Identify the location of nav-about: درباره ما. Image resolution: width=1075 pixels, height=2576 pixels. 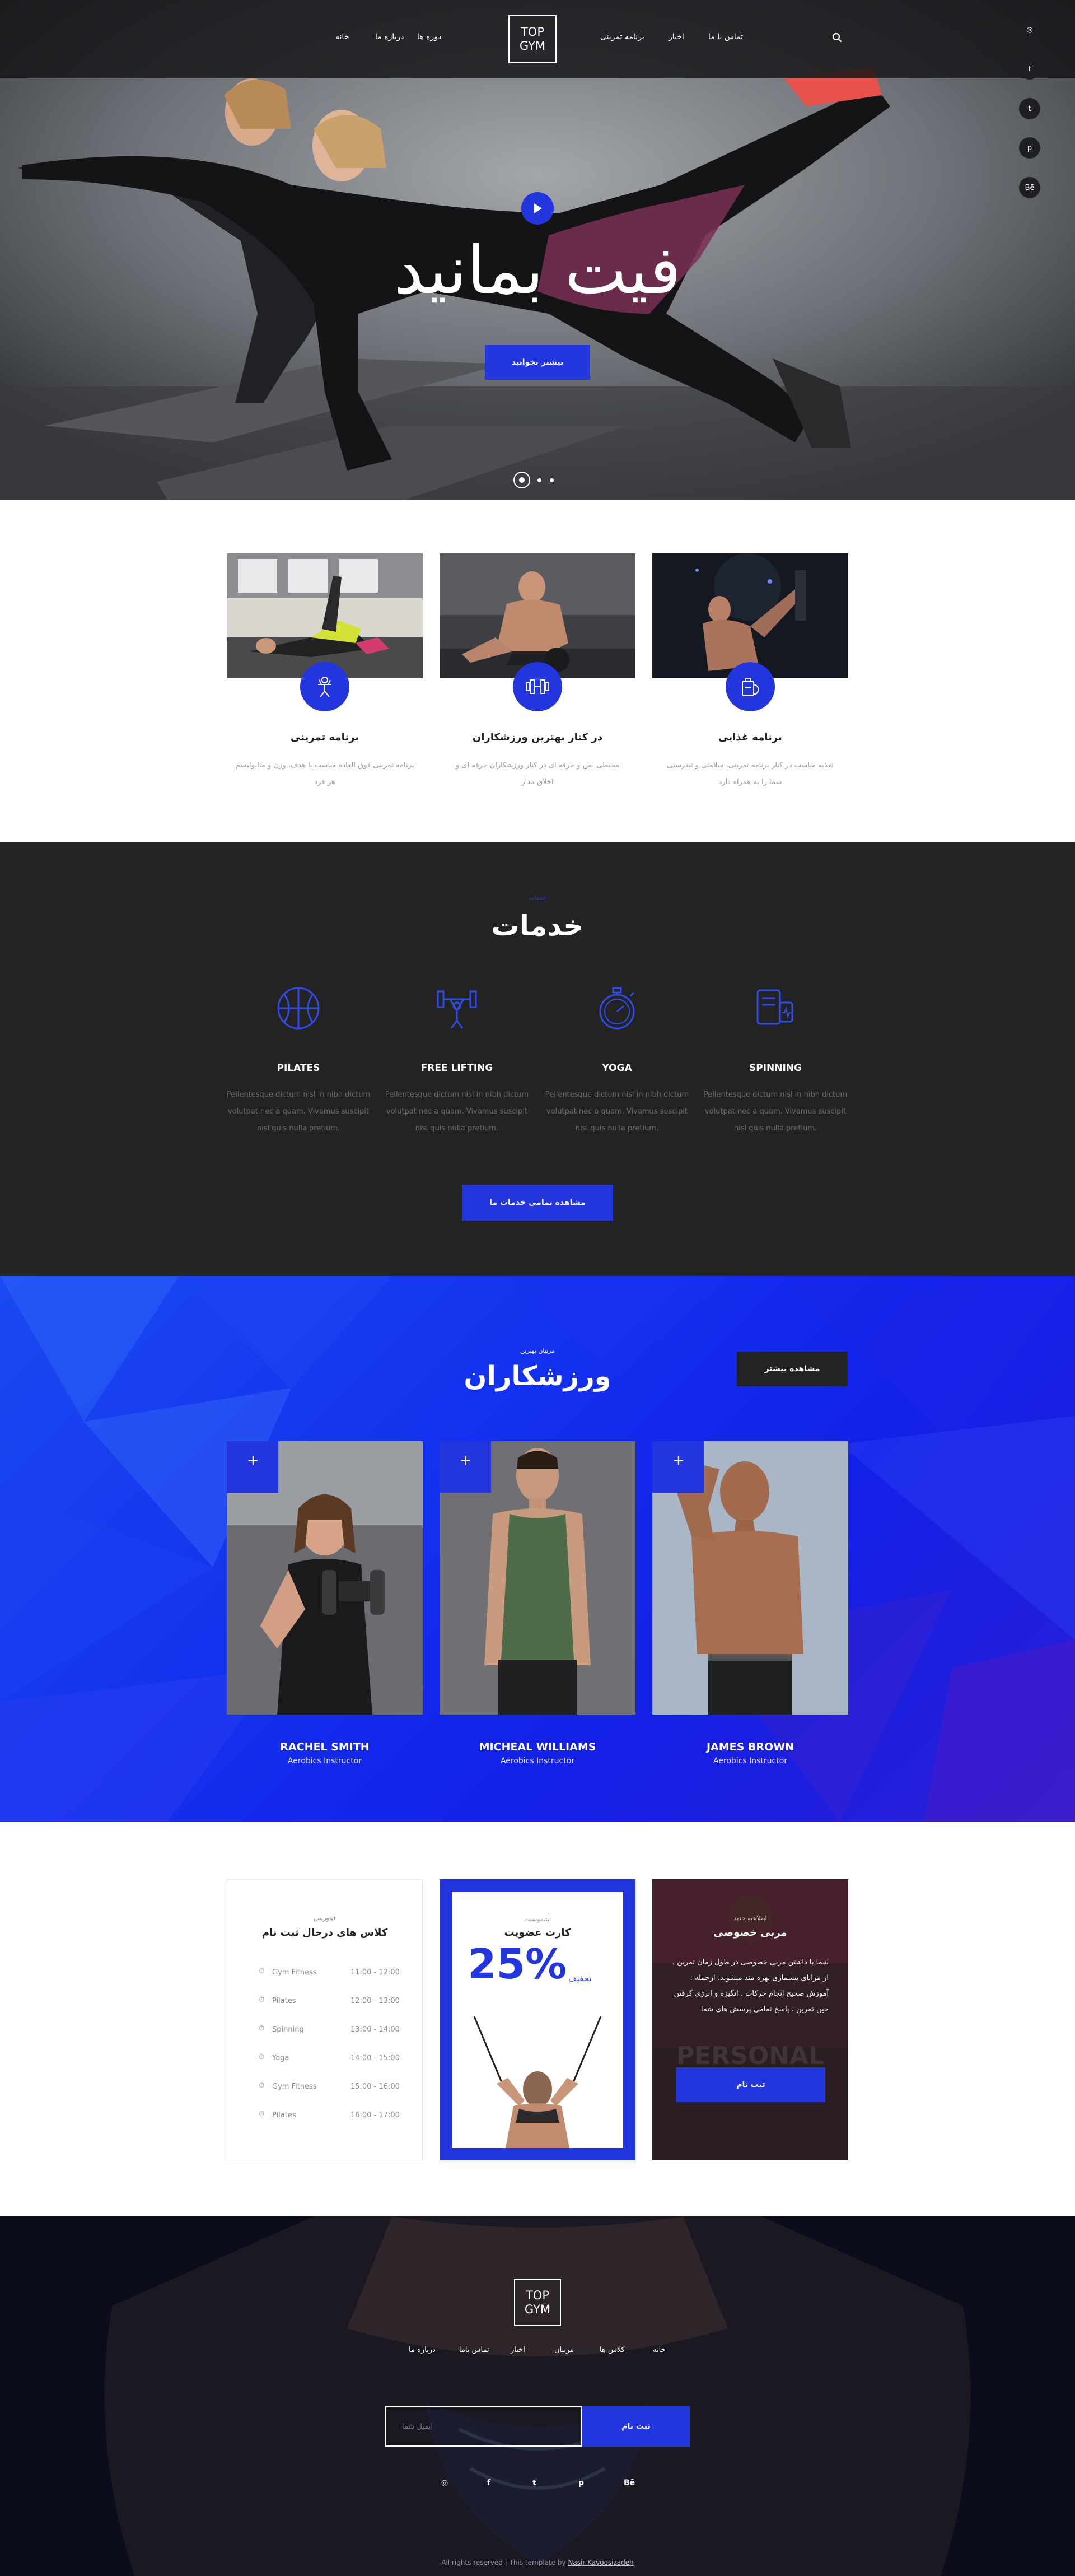
(389, 36).